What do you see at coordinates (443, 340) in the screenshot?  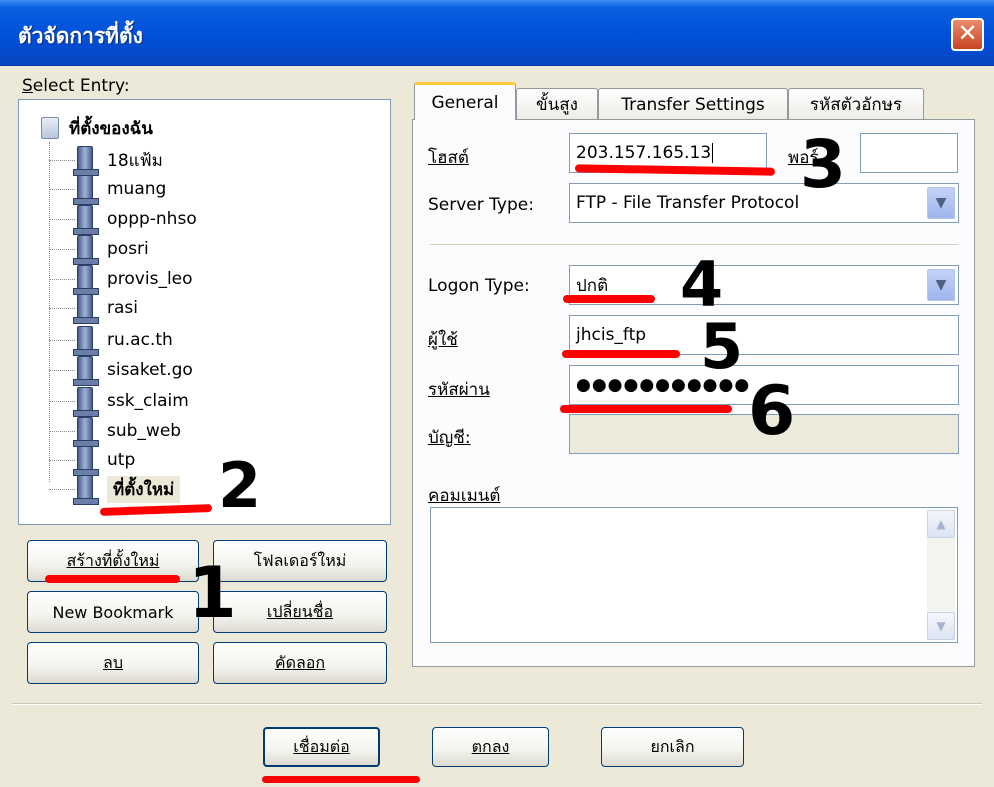 I see `user-label: ผู้ใช้` at bounding box center [443, 340].